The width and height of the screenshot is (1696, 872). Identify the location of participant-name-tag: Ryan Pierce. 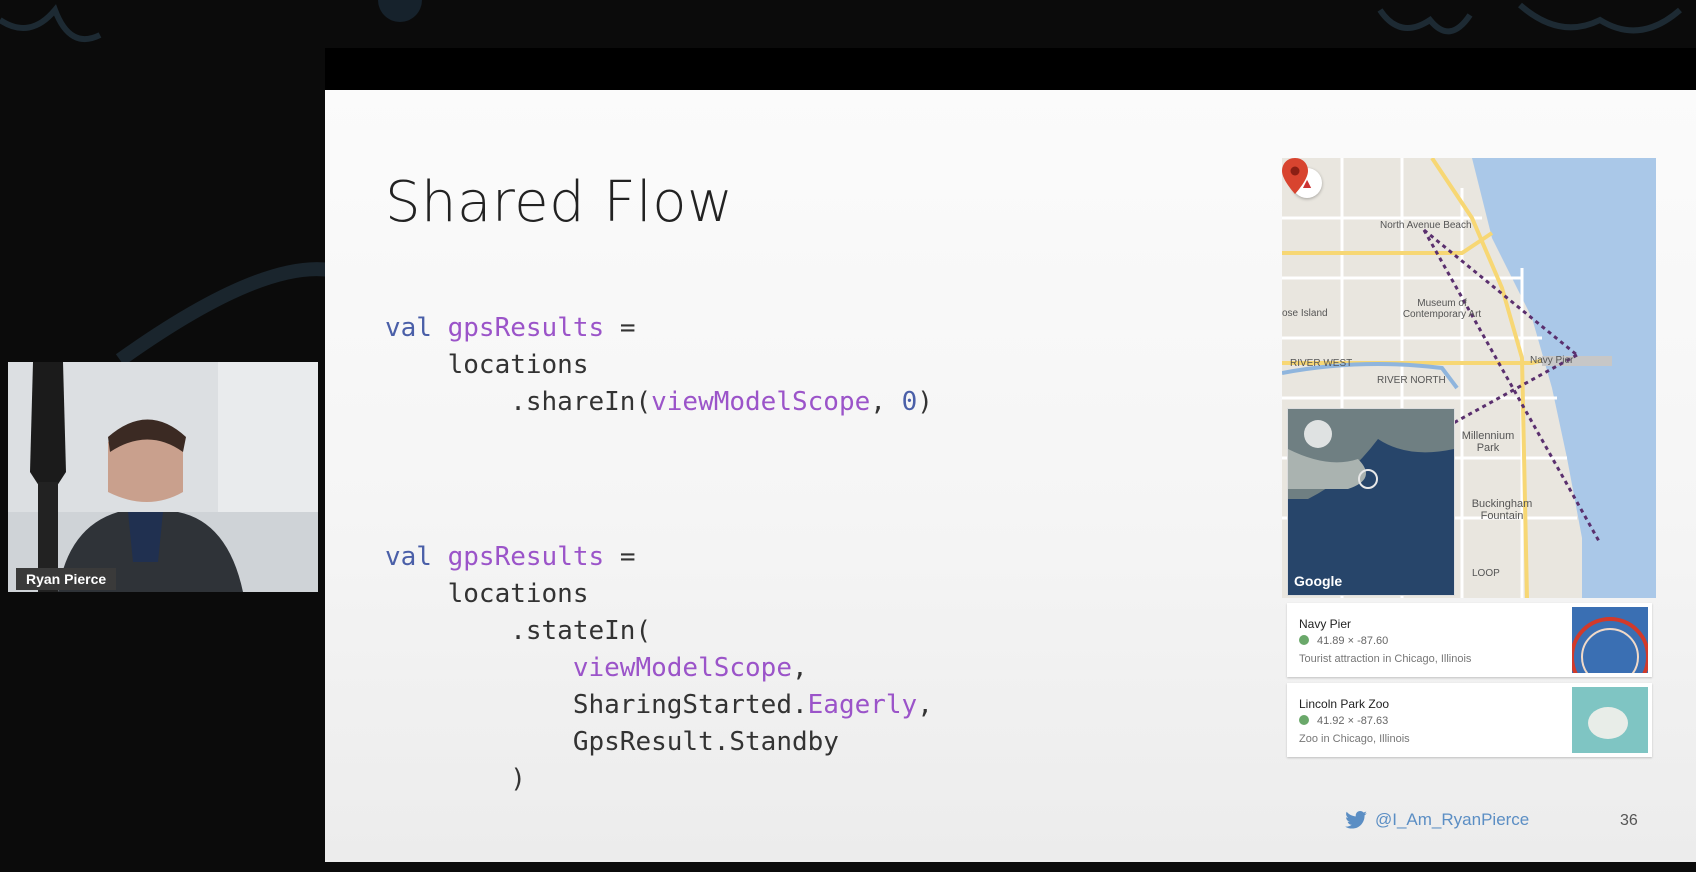
(66, 579).